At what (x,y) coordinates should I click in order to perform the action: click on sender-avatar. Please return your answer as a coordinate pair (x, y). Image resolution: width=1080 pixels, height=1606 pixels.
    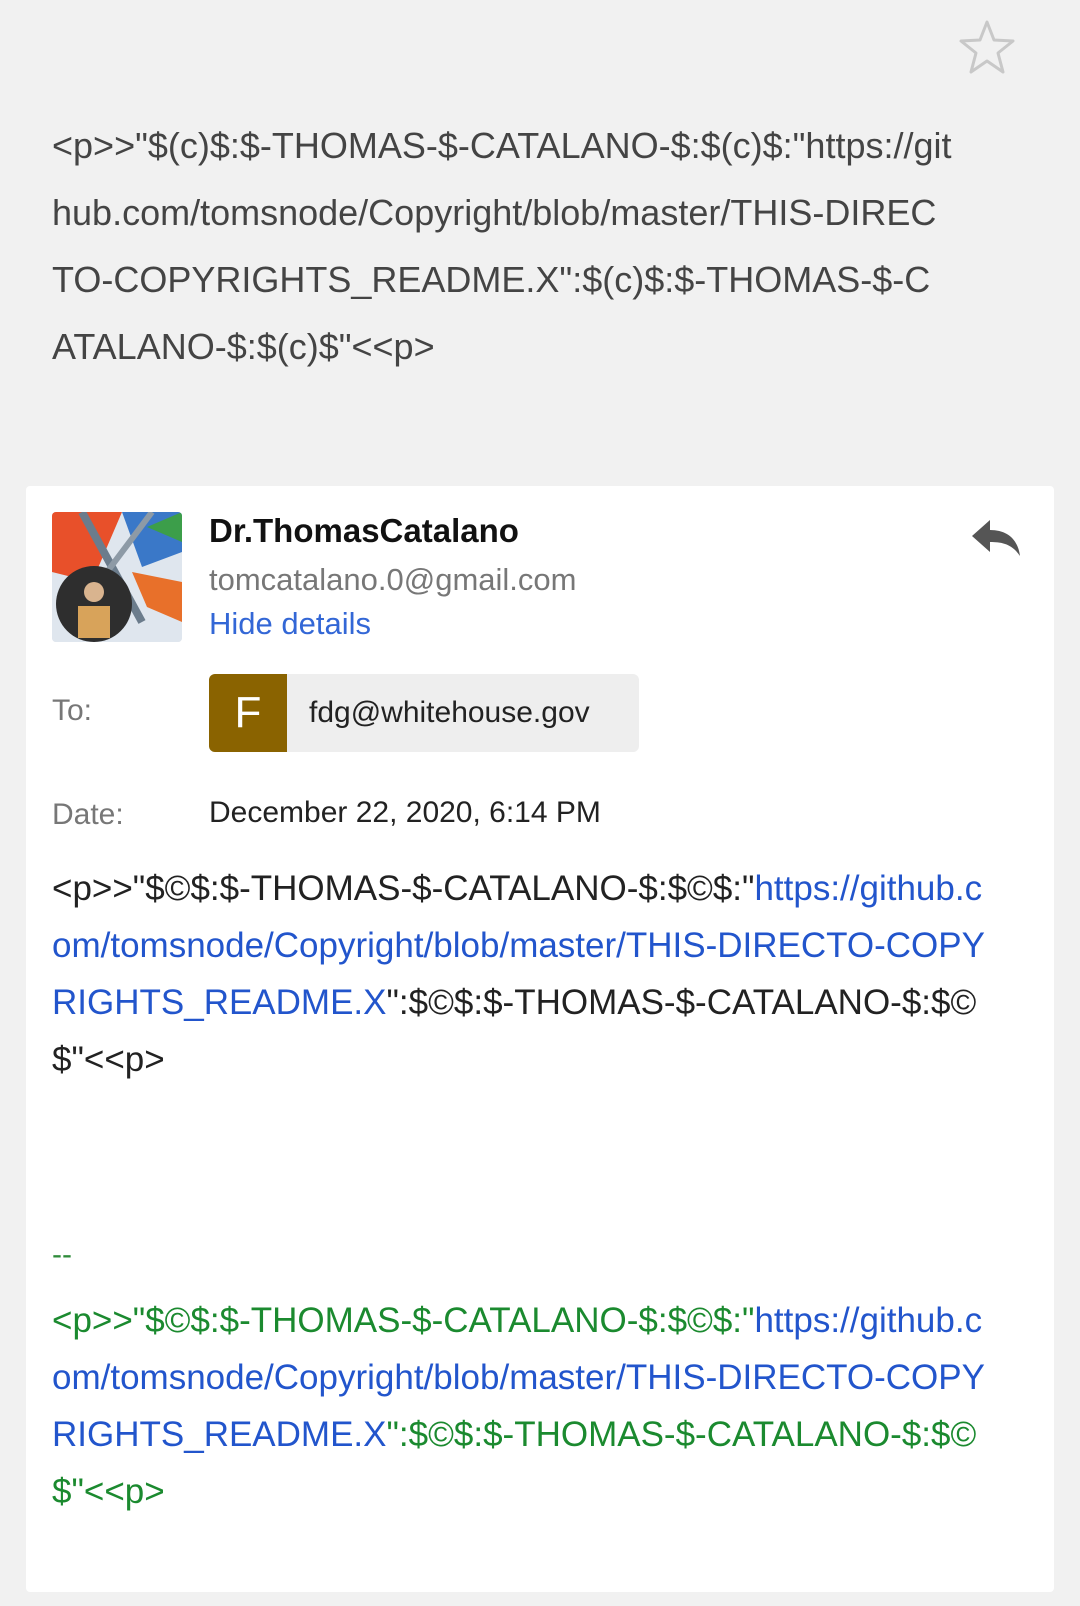
    Looking at the image, I should click on (117, 577).